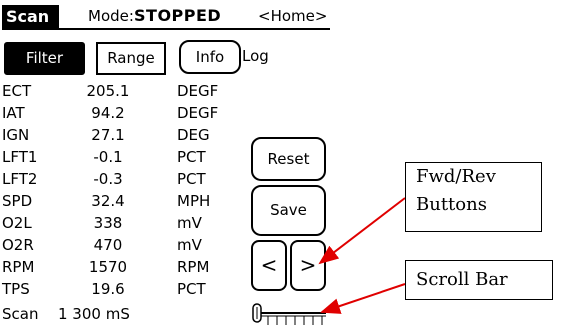 The height and width of the screenshot is (327, 569). Describe the element at coordinates (20, 314) in the screenshot. I see `status-label: Scan` at that location.